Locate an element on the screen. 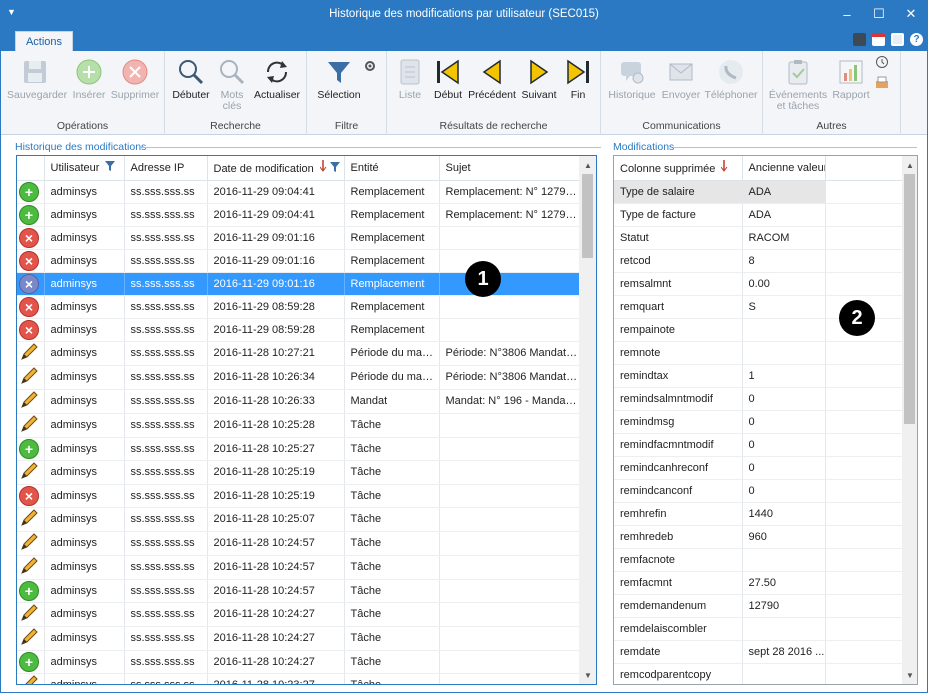 This screenshot has height=693, width=928. help-icon: ? is located at coordinates (916, 39).